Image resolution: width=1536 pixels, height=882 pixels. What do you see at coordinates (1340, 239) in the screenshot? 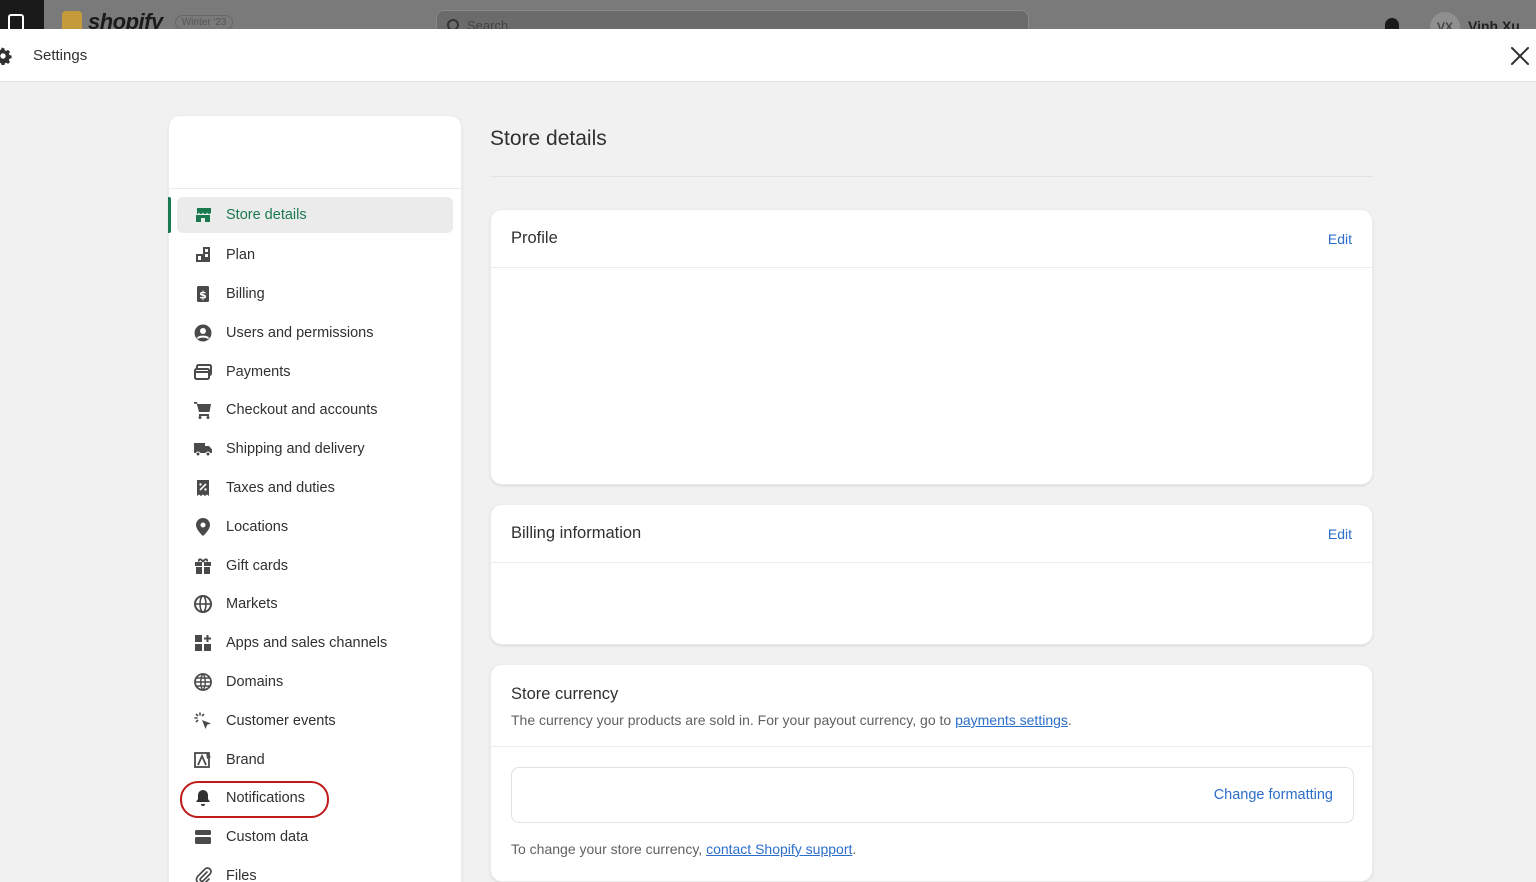
I see `profile-edit-button: Edit` at bounding box center [1340, 239].